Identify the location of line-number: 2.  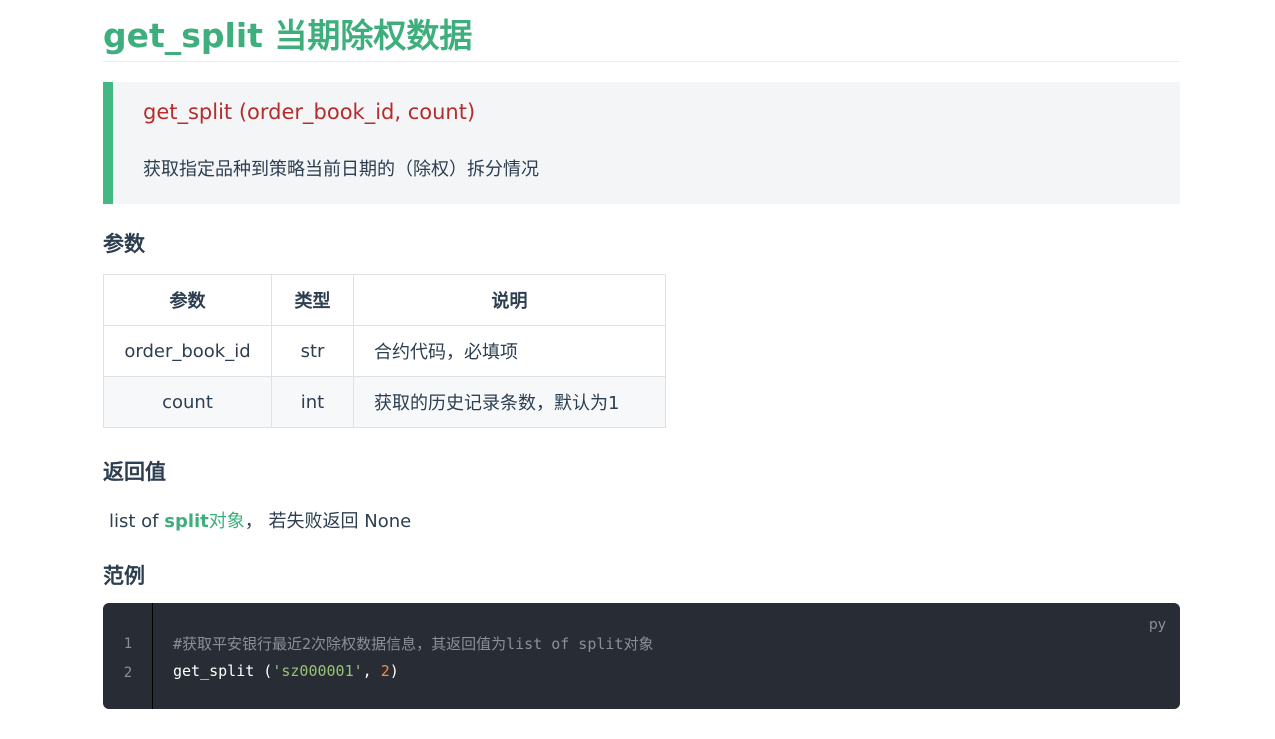
(128, 673).